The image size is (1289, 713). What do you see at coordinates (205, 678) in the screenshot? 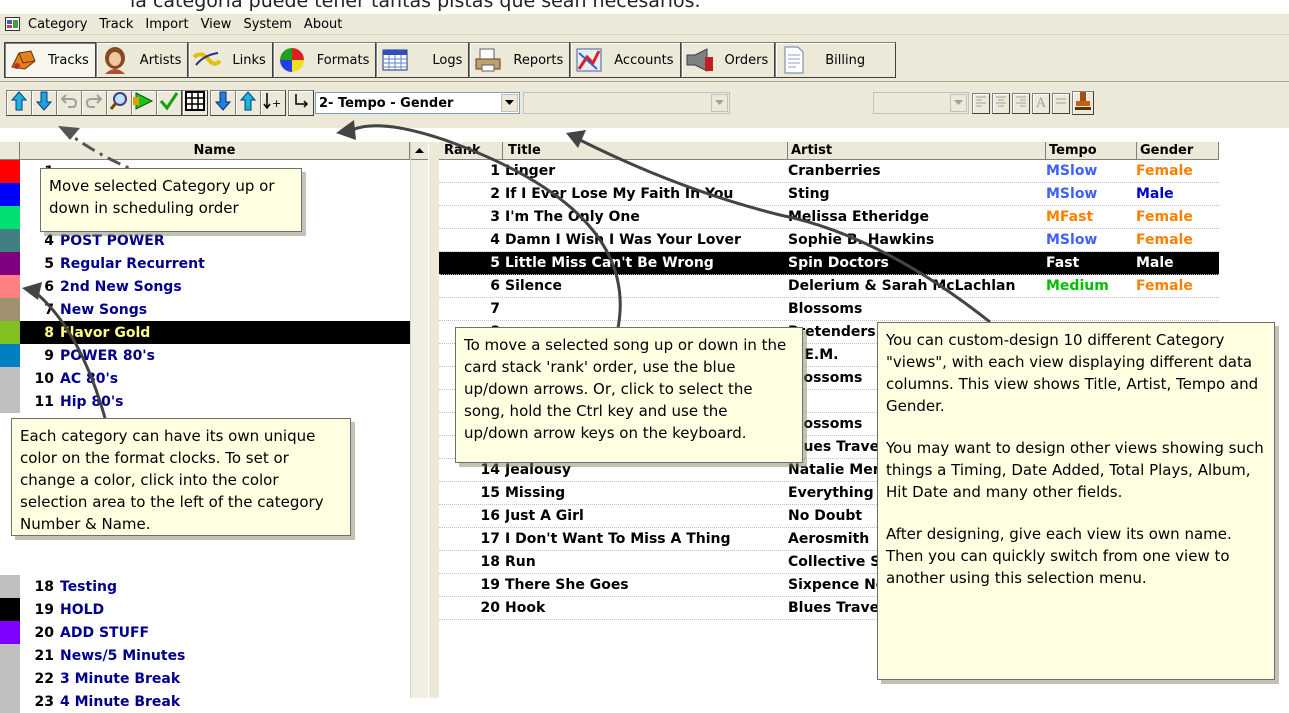
I see `category-row: 22 3 Minute Break` at bounding box center [205, 678].